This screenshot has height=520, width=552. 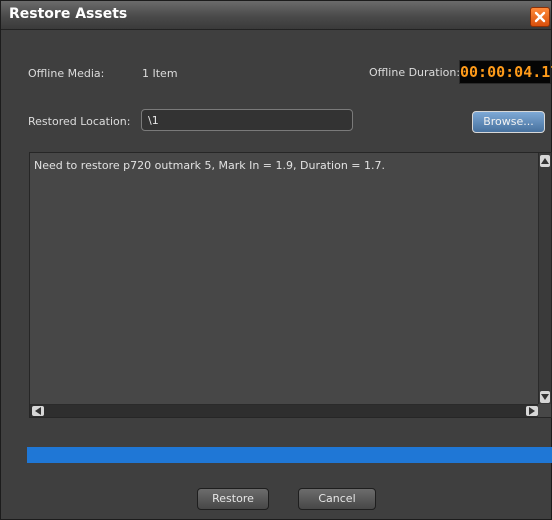 I want to click on cancel-button: Cancel, so click(x=337, y=499).